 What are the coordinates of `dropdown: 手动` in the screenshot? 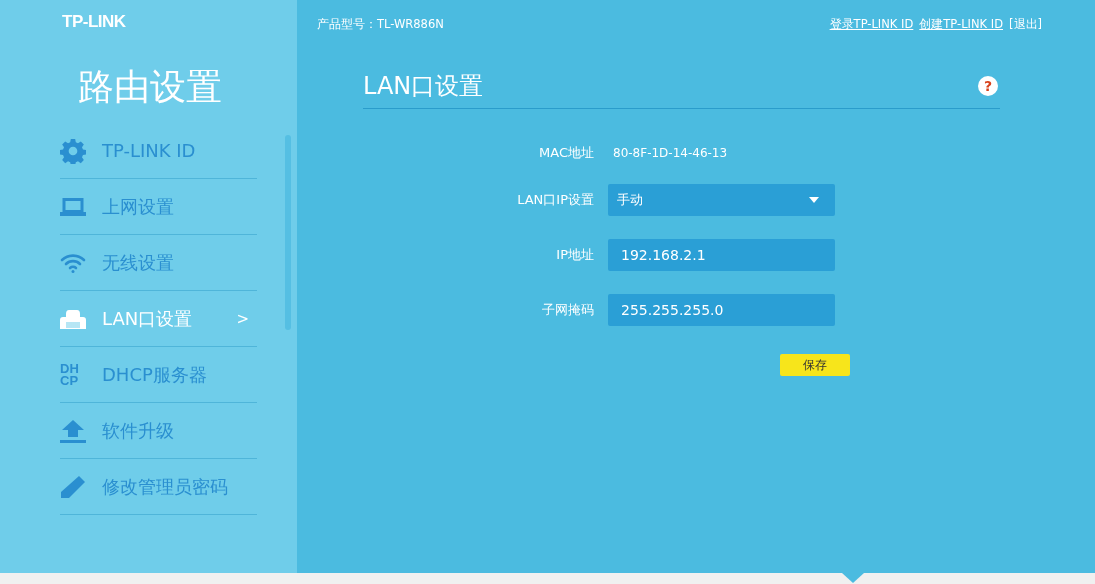 It's located at (721, 200).